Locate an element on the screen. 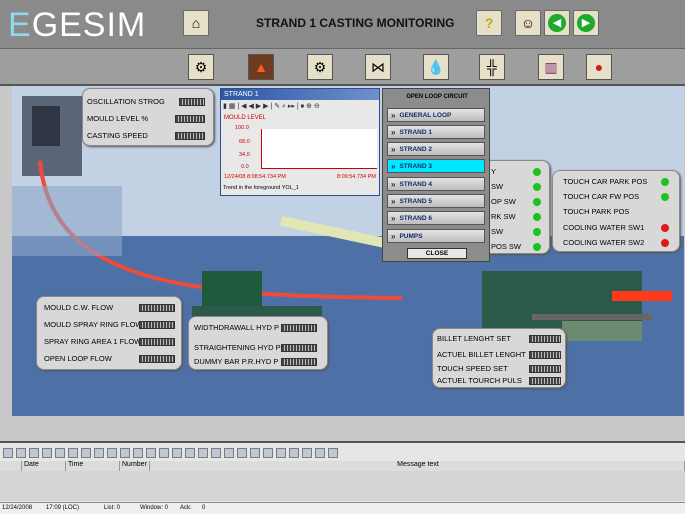 This screenshot has height=514, width=685. menu-item-pumps: » PUMPS is located at coordinates (436, 236).